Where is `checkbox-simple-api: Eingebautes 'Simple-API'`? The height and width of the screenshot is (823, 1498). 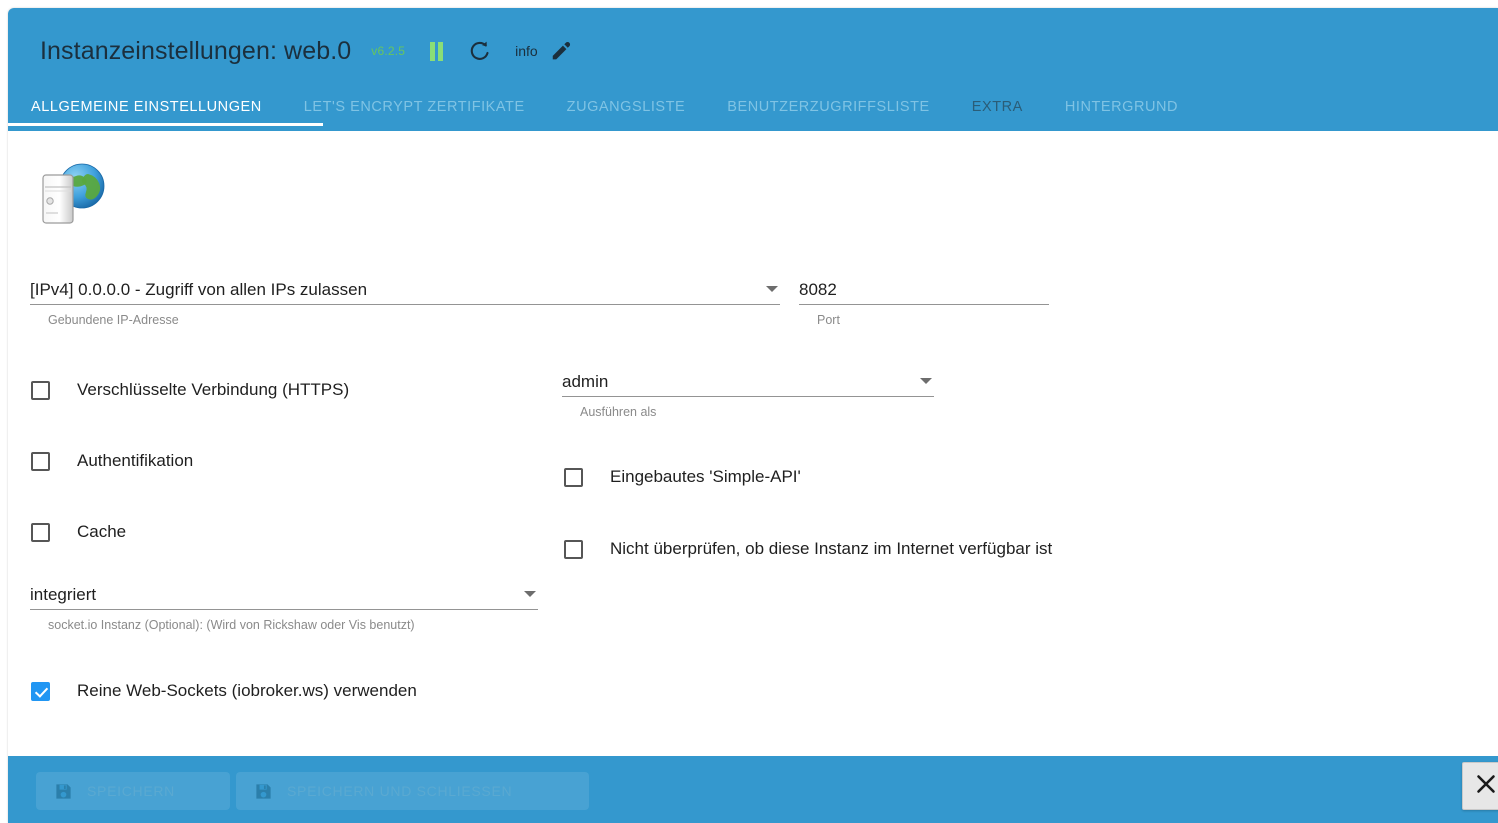 checkbox-simple-api: Eingebautes 'Simple-API' is located at coordinates (682, 477).